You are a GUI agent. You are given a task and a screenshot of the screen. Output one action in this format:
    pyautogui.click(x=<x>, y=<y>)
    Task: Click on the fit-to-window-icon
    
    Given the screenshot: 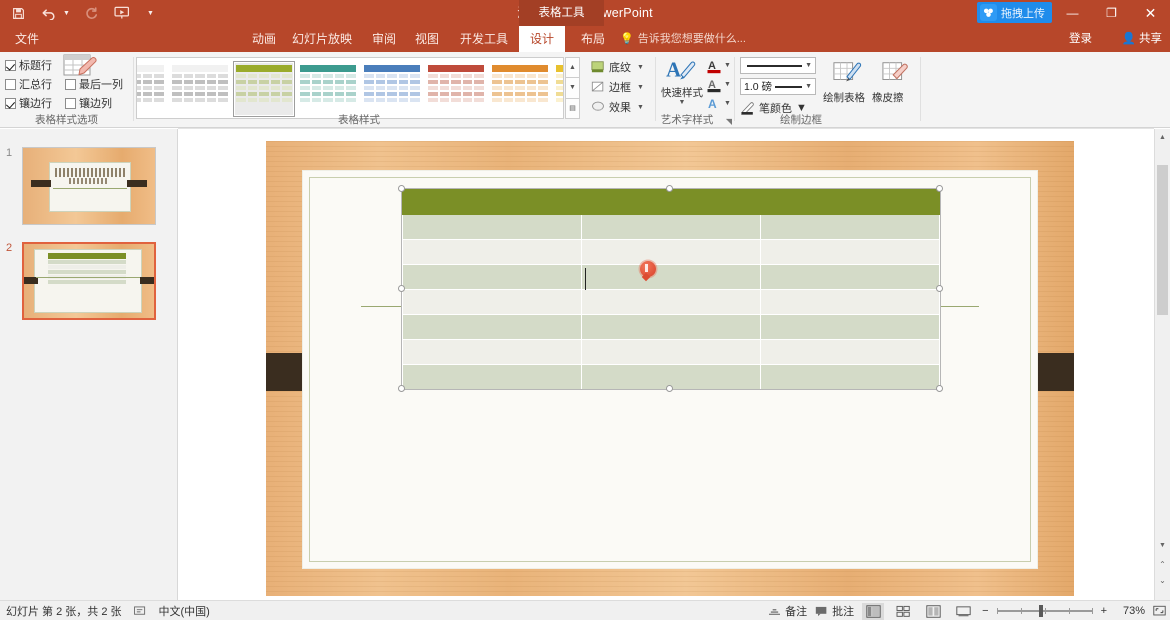 What is the action you would take?
    pyautogui.click(x=1159, y=611)
    